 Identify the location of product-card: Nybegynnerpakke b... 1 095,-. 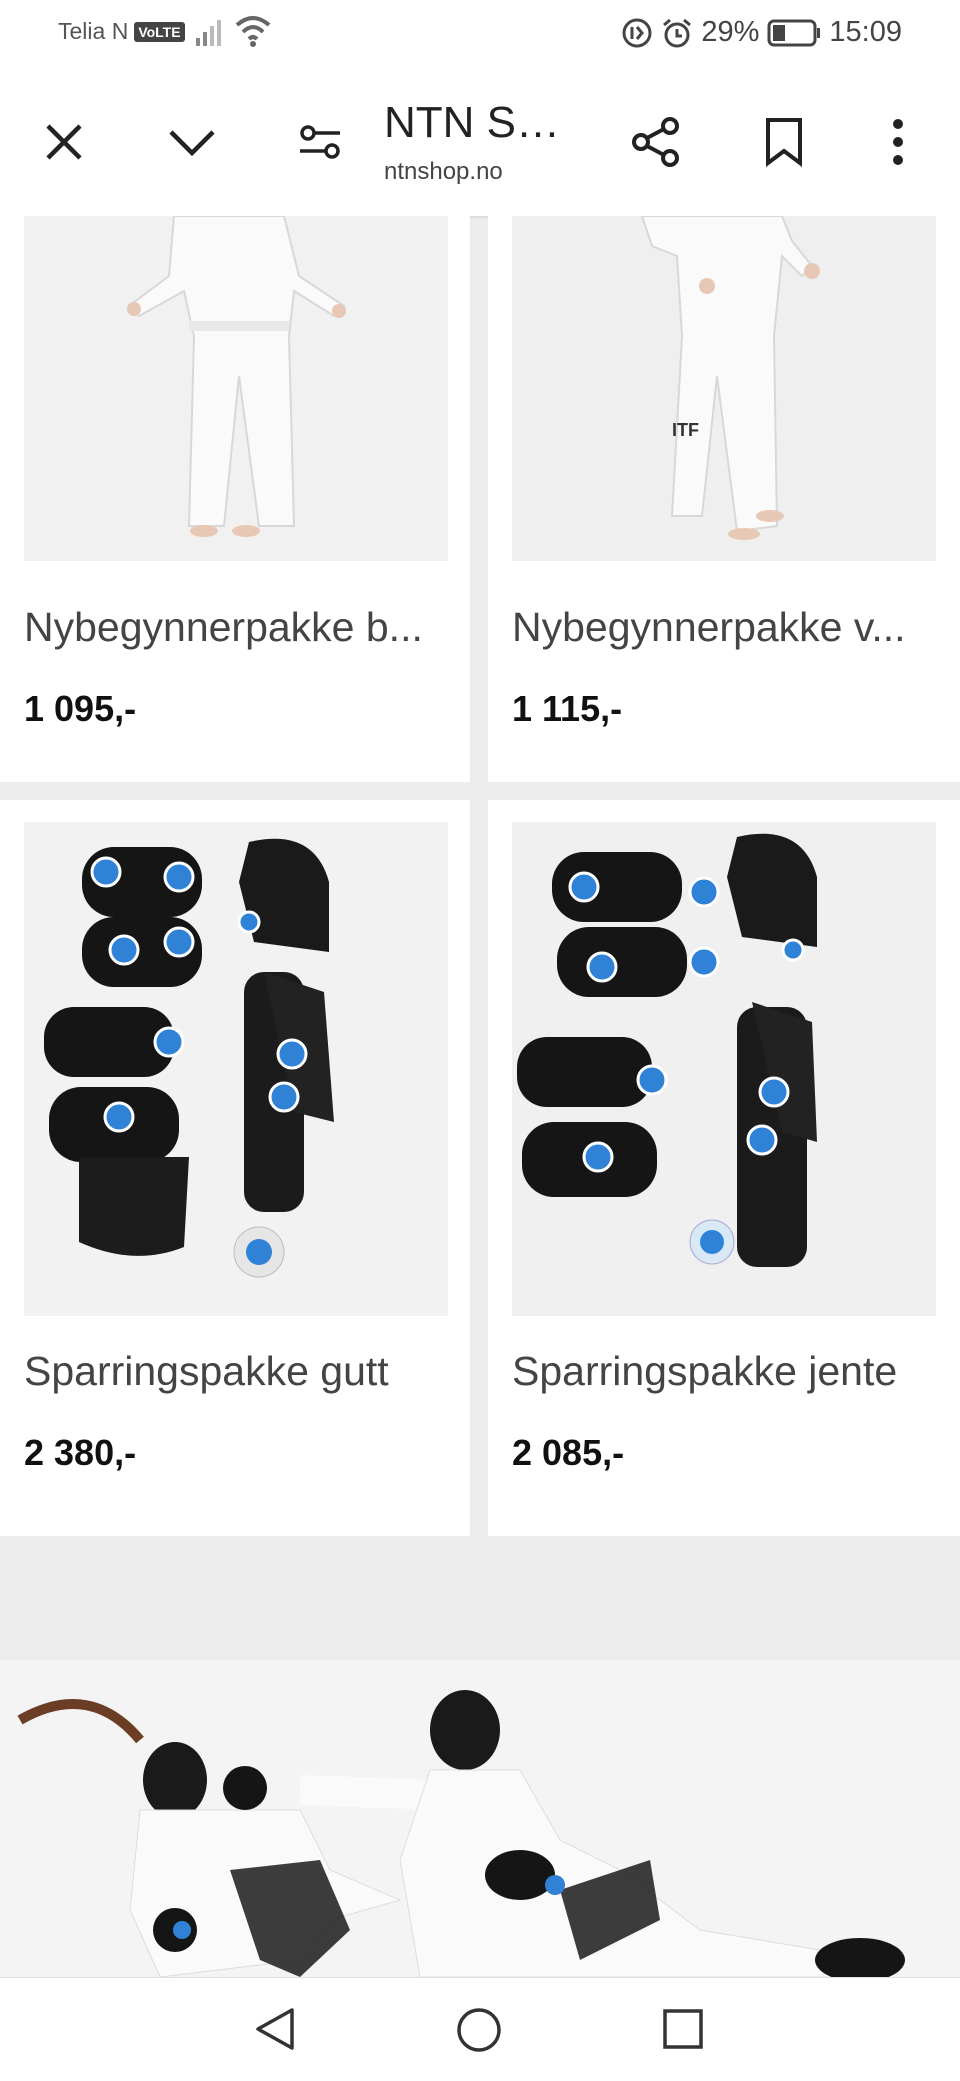
(235, 499).